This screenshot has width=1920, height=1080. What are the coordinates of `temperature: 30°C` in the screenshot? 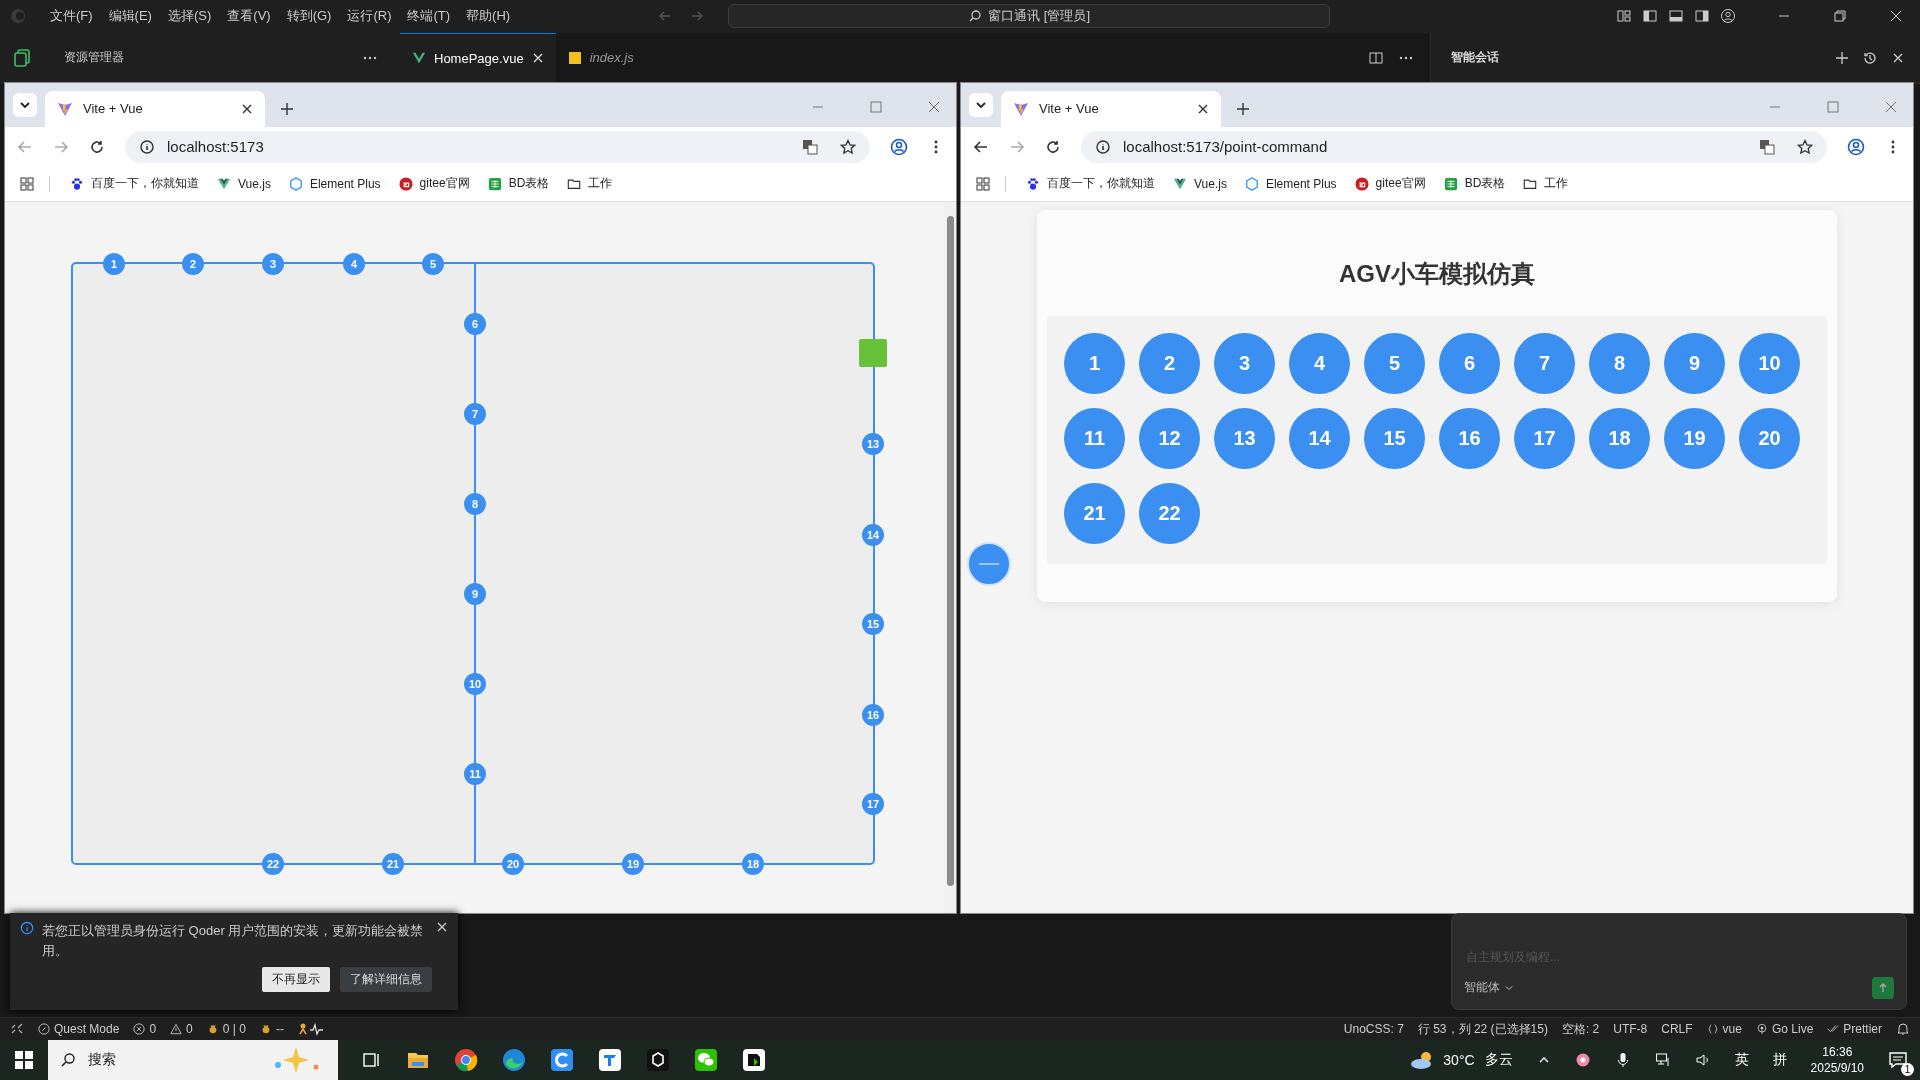 It's located at (1459, 1060).